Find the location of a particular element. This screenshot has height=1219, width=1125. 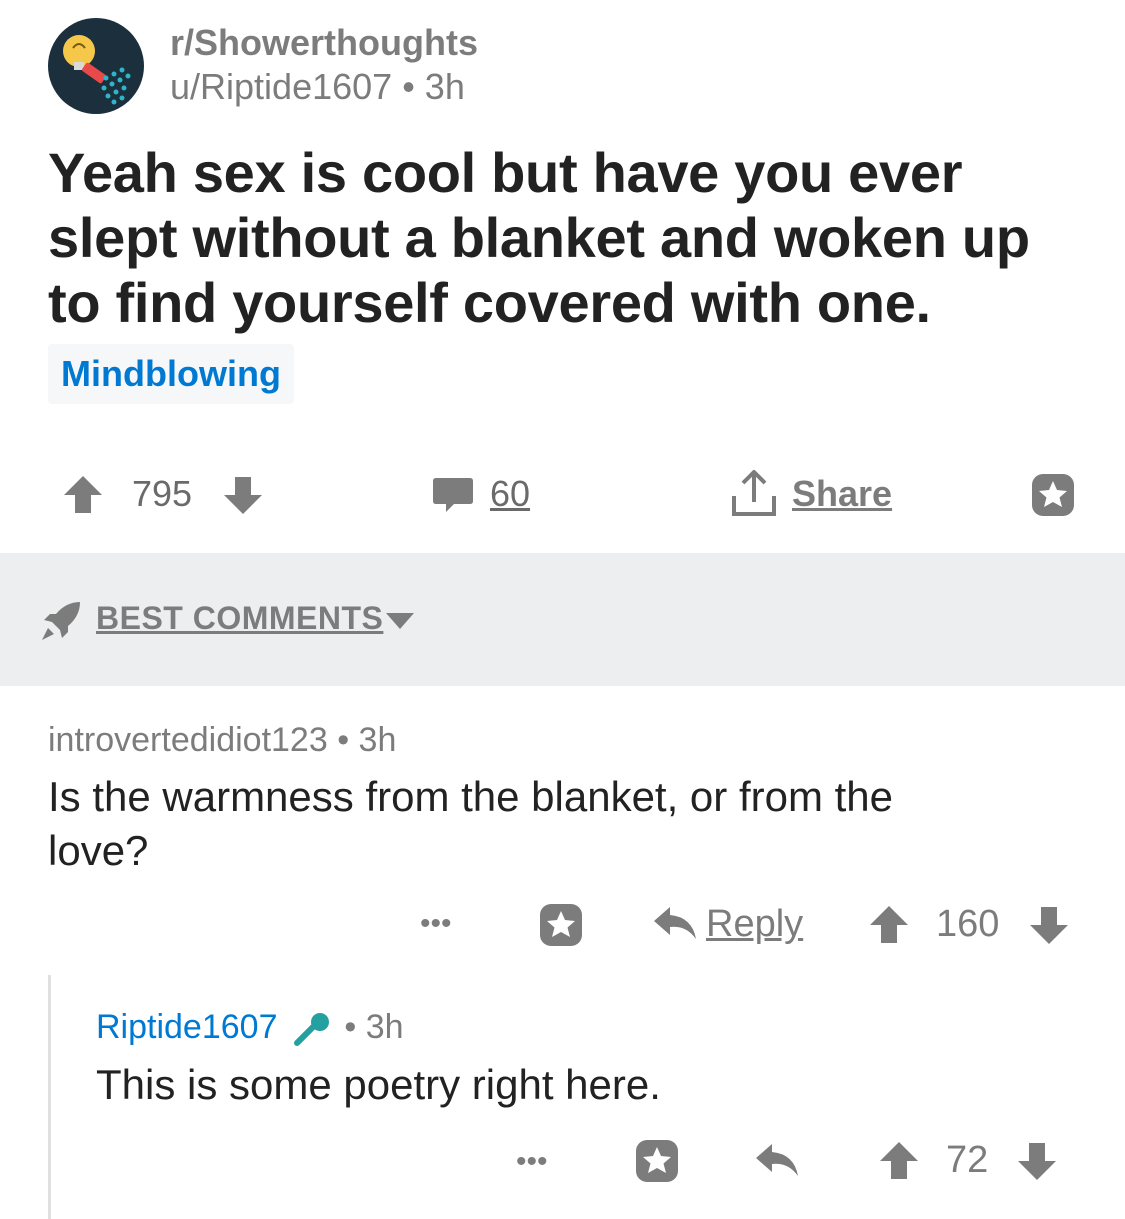

reply-button: Reply is located at coordinates (754, 924).